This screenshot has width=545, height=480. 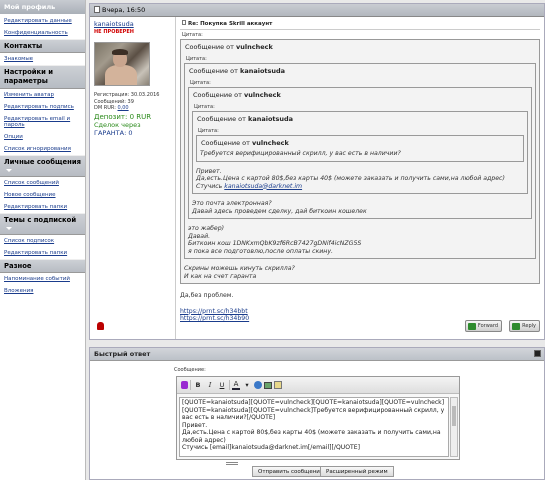 What do you see at coordinates (516, 326) in the screenshot?
I see `reply-icon` at bounding box center [516, 326].